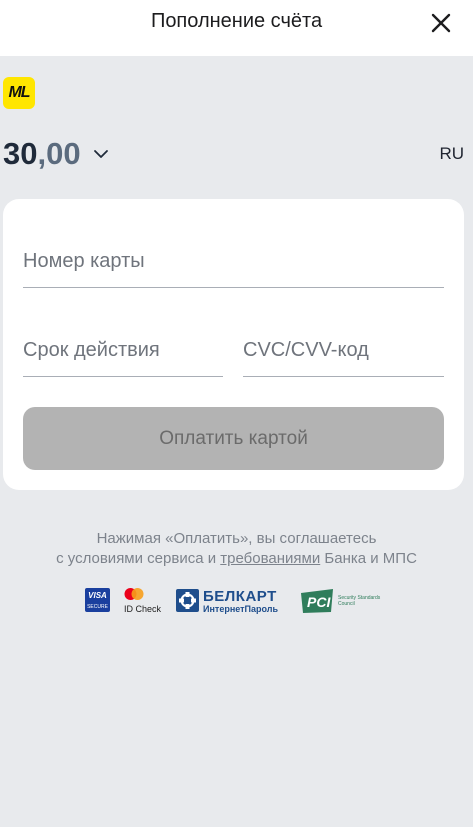 This screenshot has width=473, height=827. I want to click on amount-selector: 30,00, so click(56, 154).